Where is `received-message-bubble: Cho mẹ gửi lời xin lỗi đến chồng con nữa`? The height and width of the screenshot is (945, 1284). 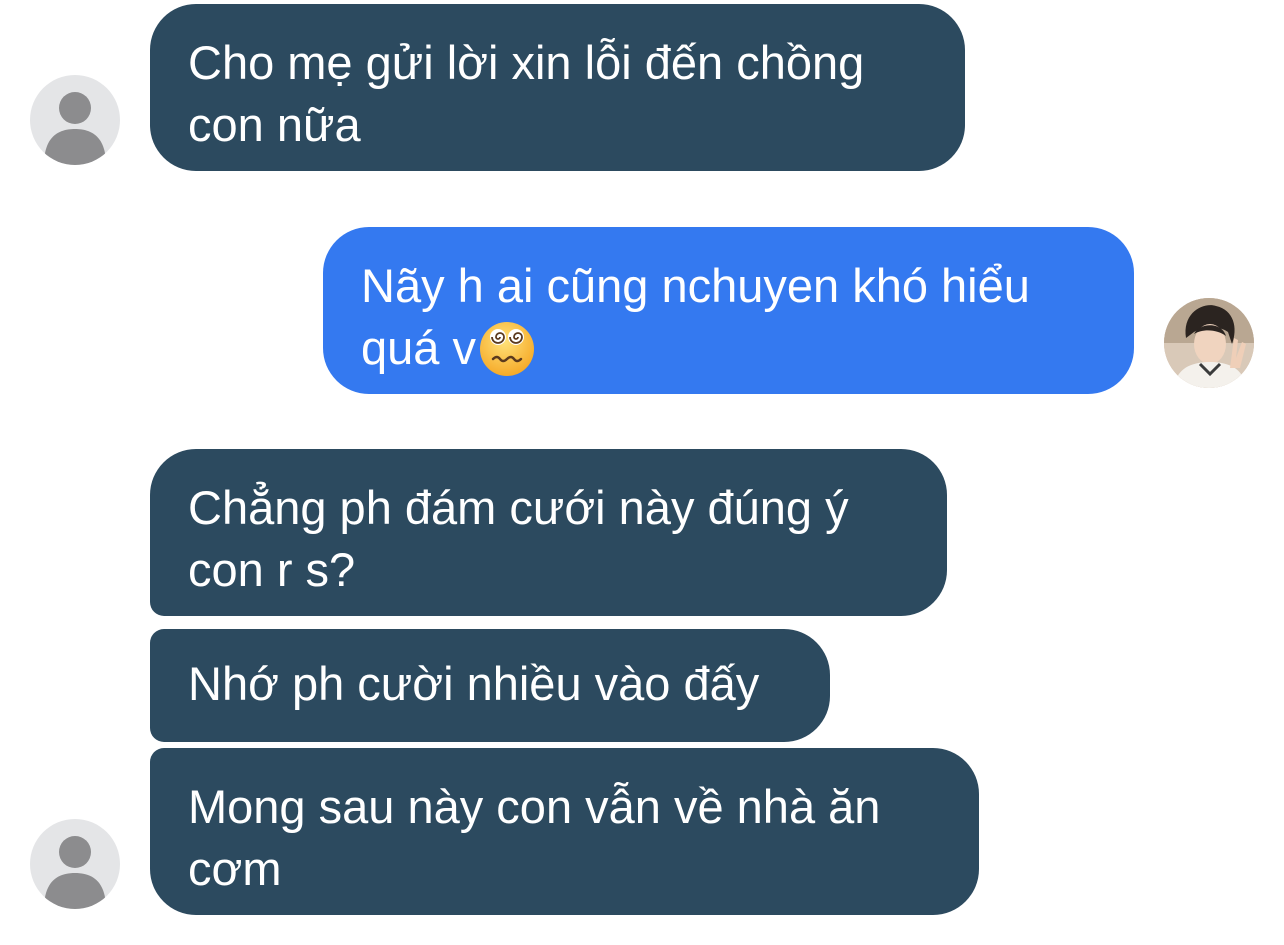
received-message-bubble: Cho mẹ gửi lời xin lỗi đến chồng con nữa is located at coordinates (557, 87).